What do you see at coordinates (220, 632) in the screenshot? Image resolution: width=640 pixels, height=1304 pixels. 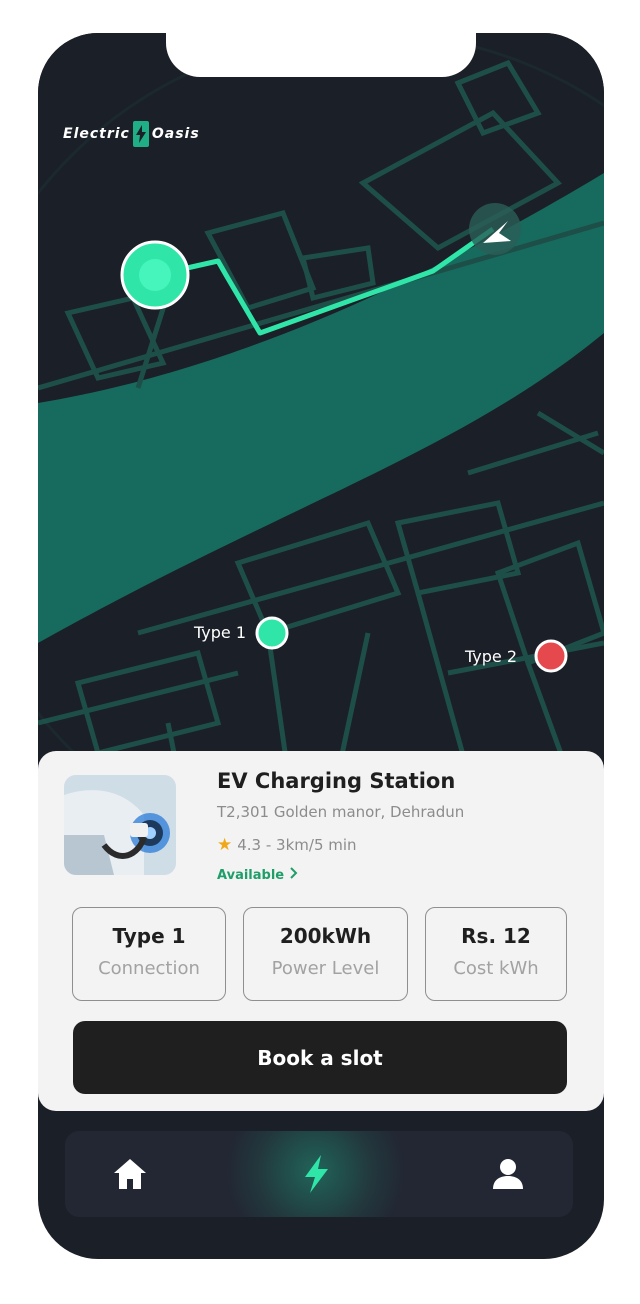 I see `pin-label-type-1: Type 1` at bounding box center [220, 632].